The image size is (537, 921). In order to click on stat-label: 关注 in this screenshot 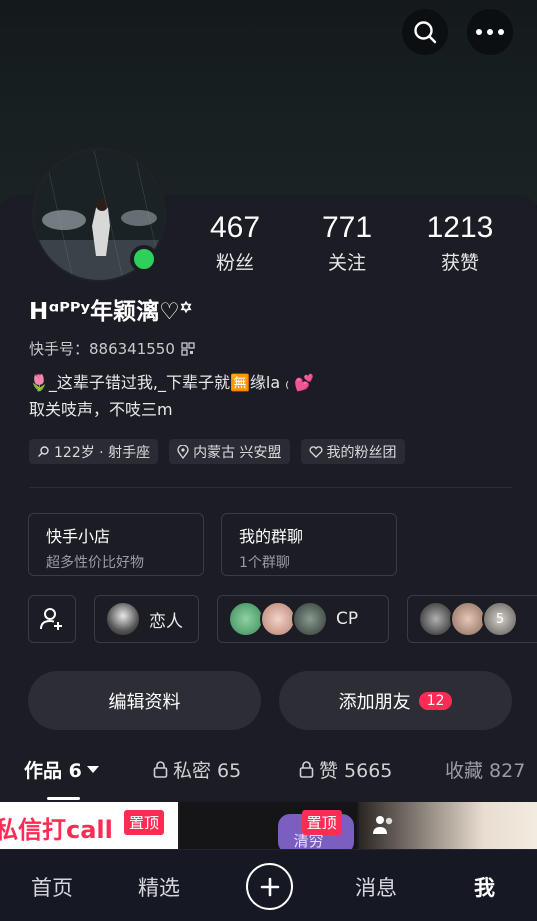, I will do `click(346, 263)`.